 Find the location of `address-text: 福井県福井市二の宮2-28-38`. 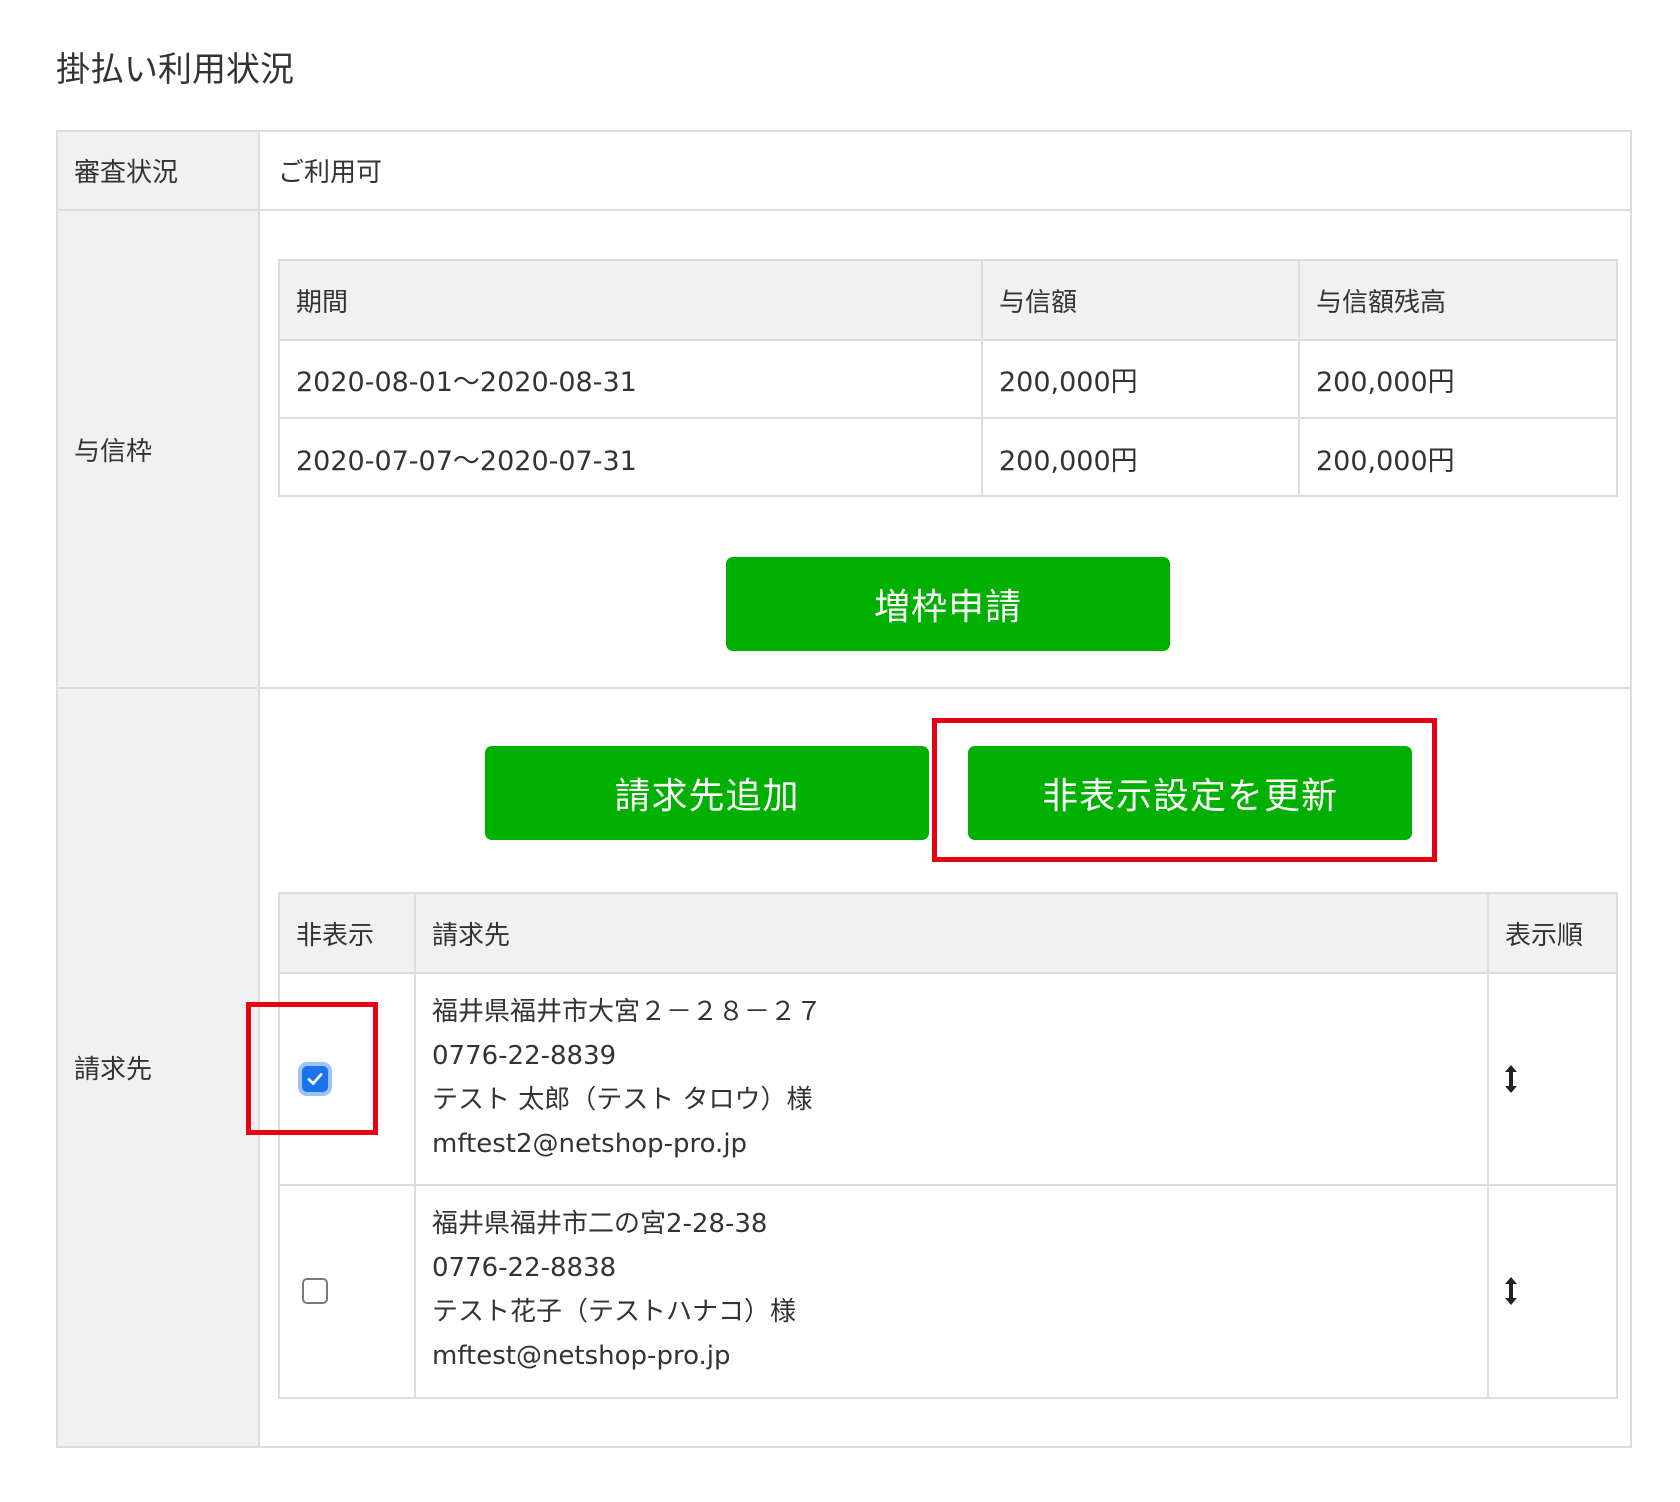

address-text: 福井県福井市二の宮2-28-38 is located at coordinates (600, 1224).